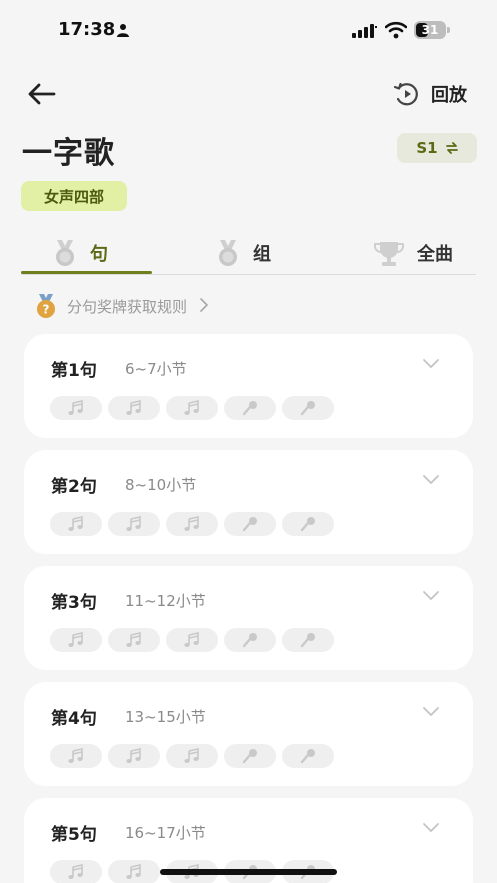  Describe the element at coordinates (123, 30) in the screenshot. I see `person-icon` at that location.